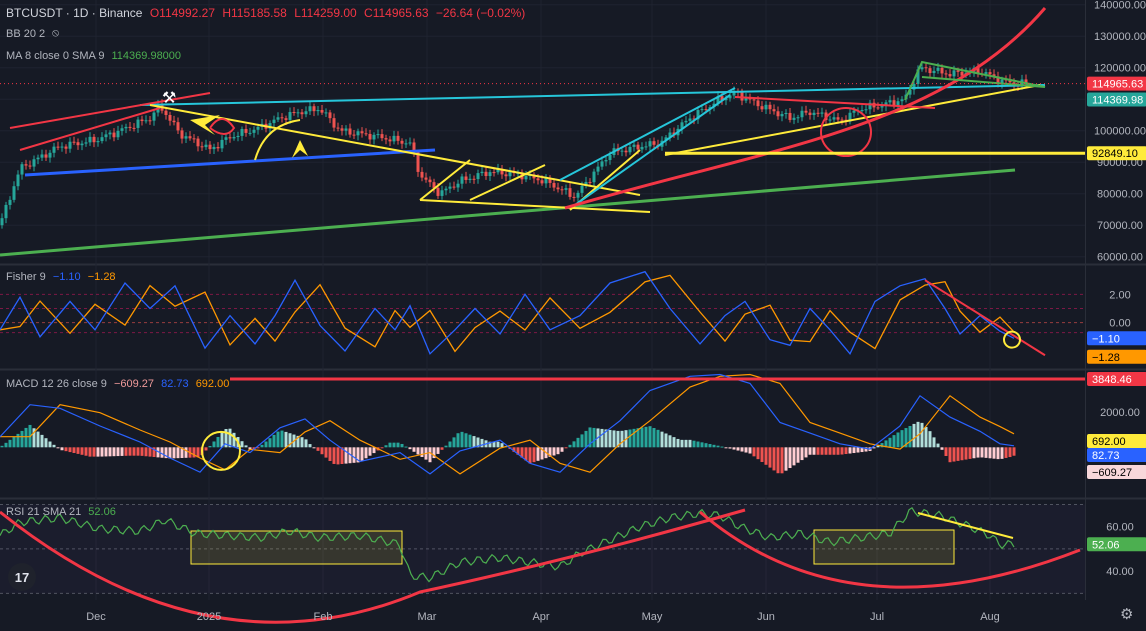 The width and height of the screenshot is (1146, 631). What do you see at coordinates (884, 547) in the screenshot?
I see `rsi-range-box-right` at bounding box center [884, 547].